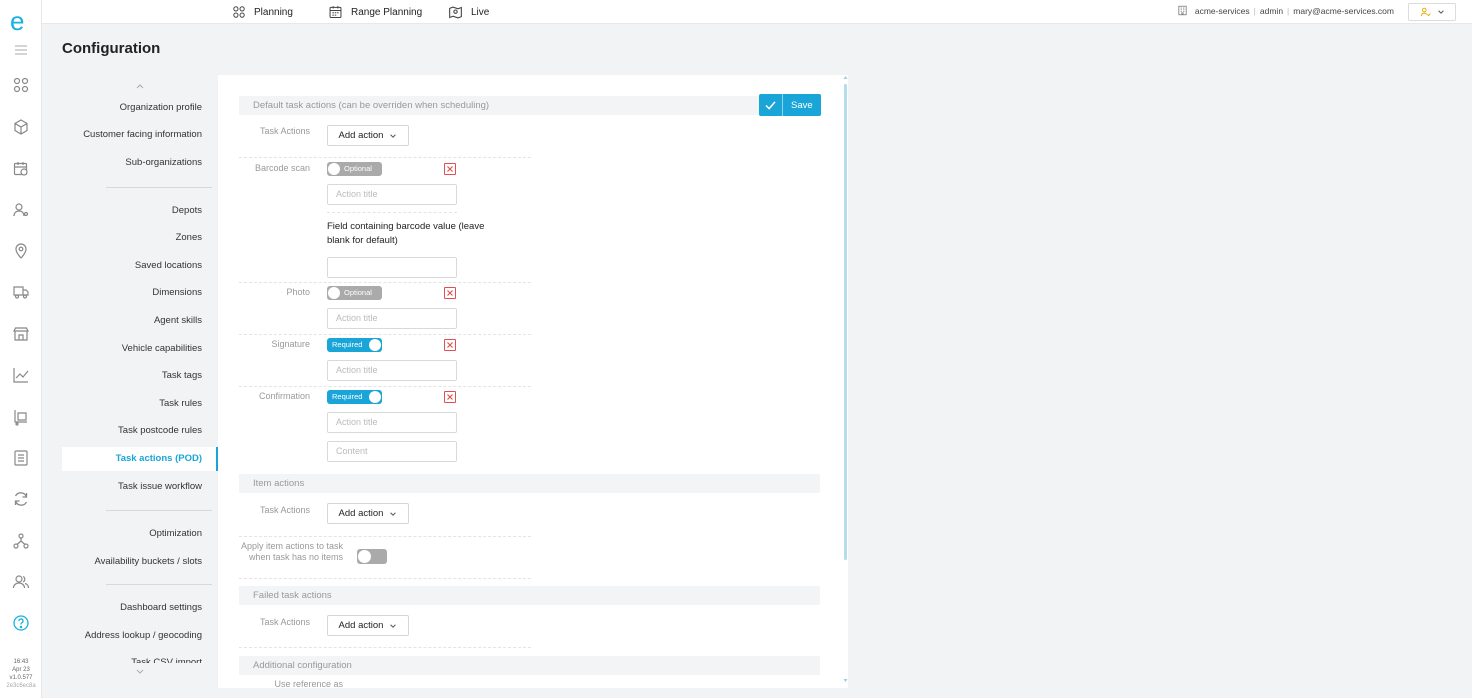  What do you see at coordinates (21, 292) in the screenshot?
I see `delivery-truck-icon` at bounding box center [21, 292].